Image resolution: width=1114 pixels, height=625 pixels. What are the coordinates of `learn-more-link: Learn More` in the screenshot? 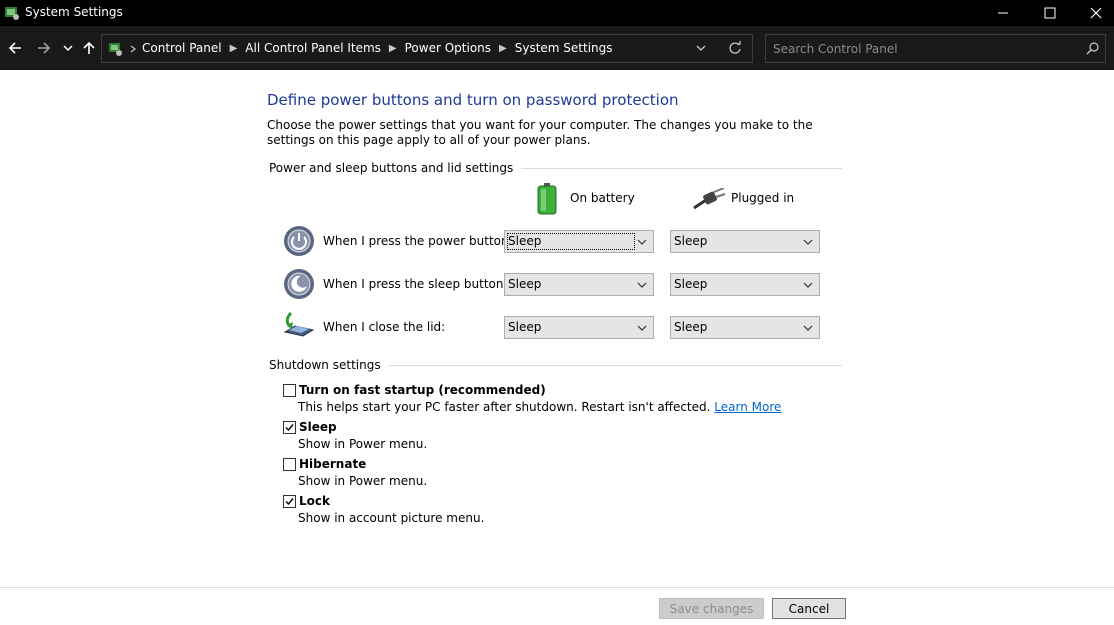 It's located at (747, 407).